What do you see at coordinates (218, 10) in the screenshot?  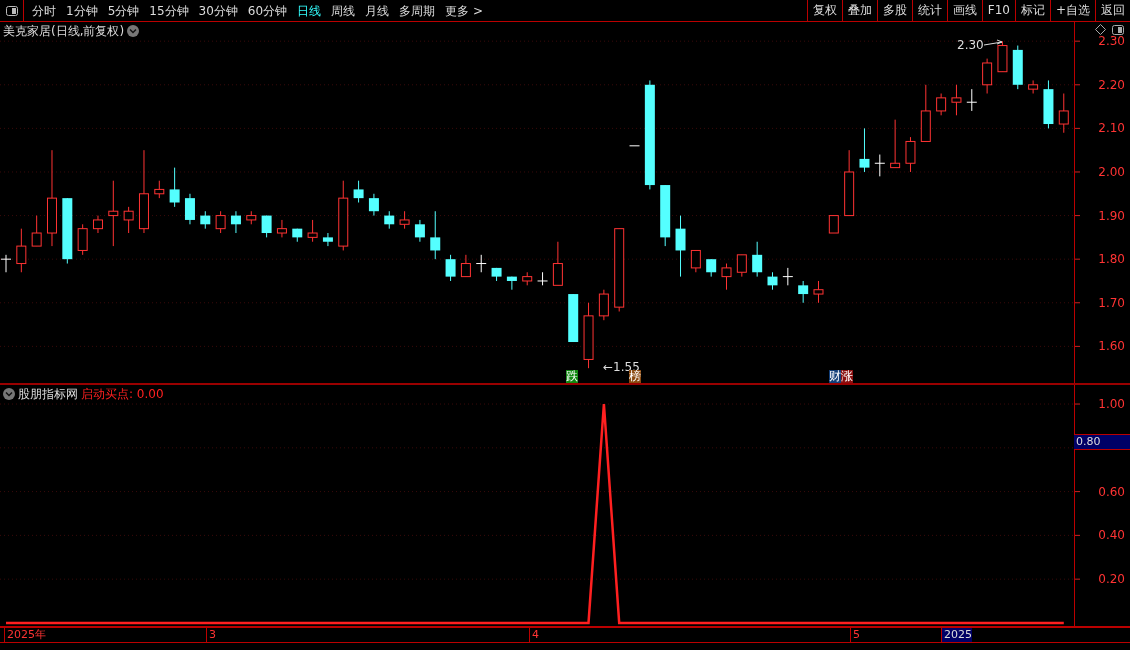 I see `period-tab: 30分钟` at bounding box center [218, 10].